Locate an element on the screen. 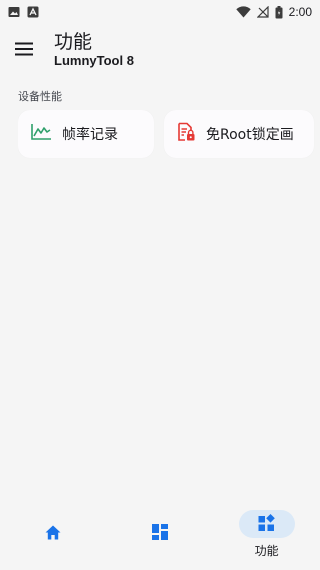 Image resolution: width=320 pixels, height=570 pixels. section-label: 设备性能 is located at coordinates (40, 96).